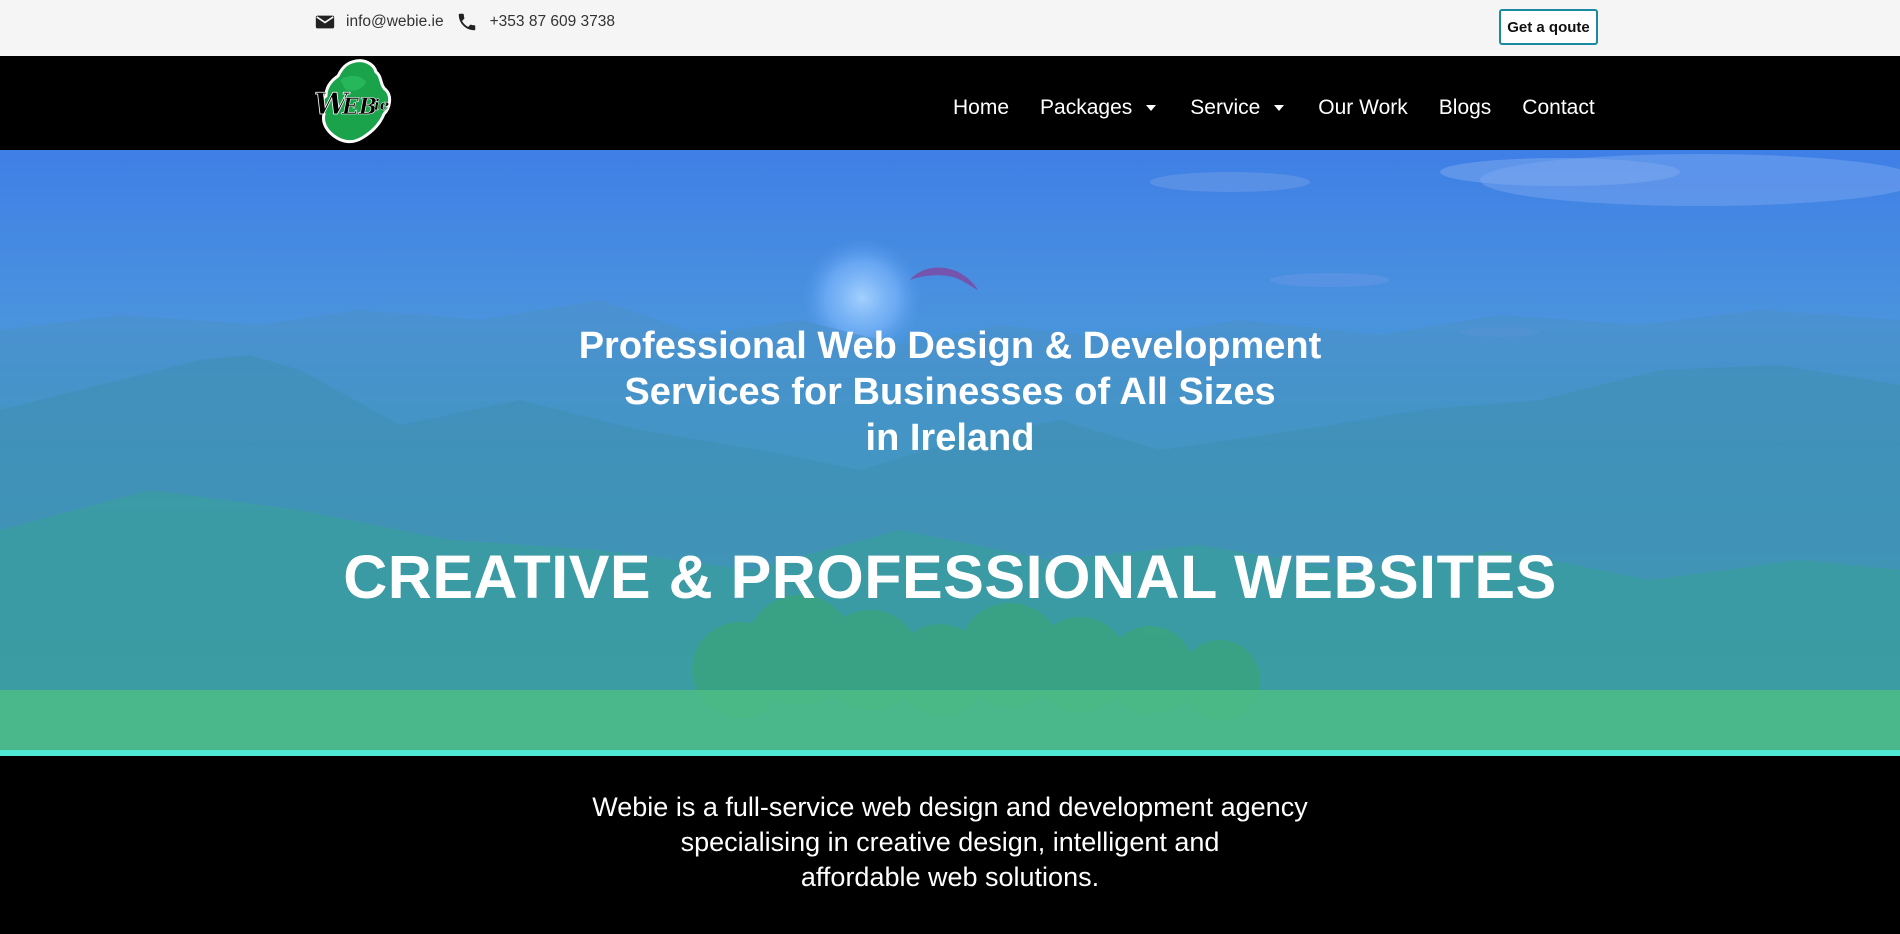 The height and width of the screenshot is (934, 1900). What do you see at coordinates (1225, 107) in the screenshot?
I see `nav-label: Service` at bounding box center [1225, 107].